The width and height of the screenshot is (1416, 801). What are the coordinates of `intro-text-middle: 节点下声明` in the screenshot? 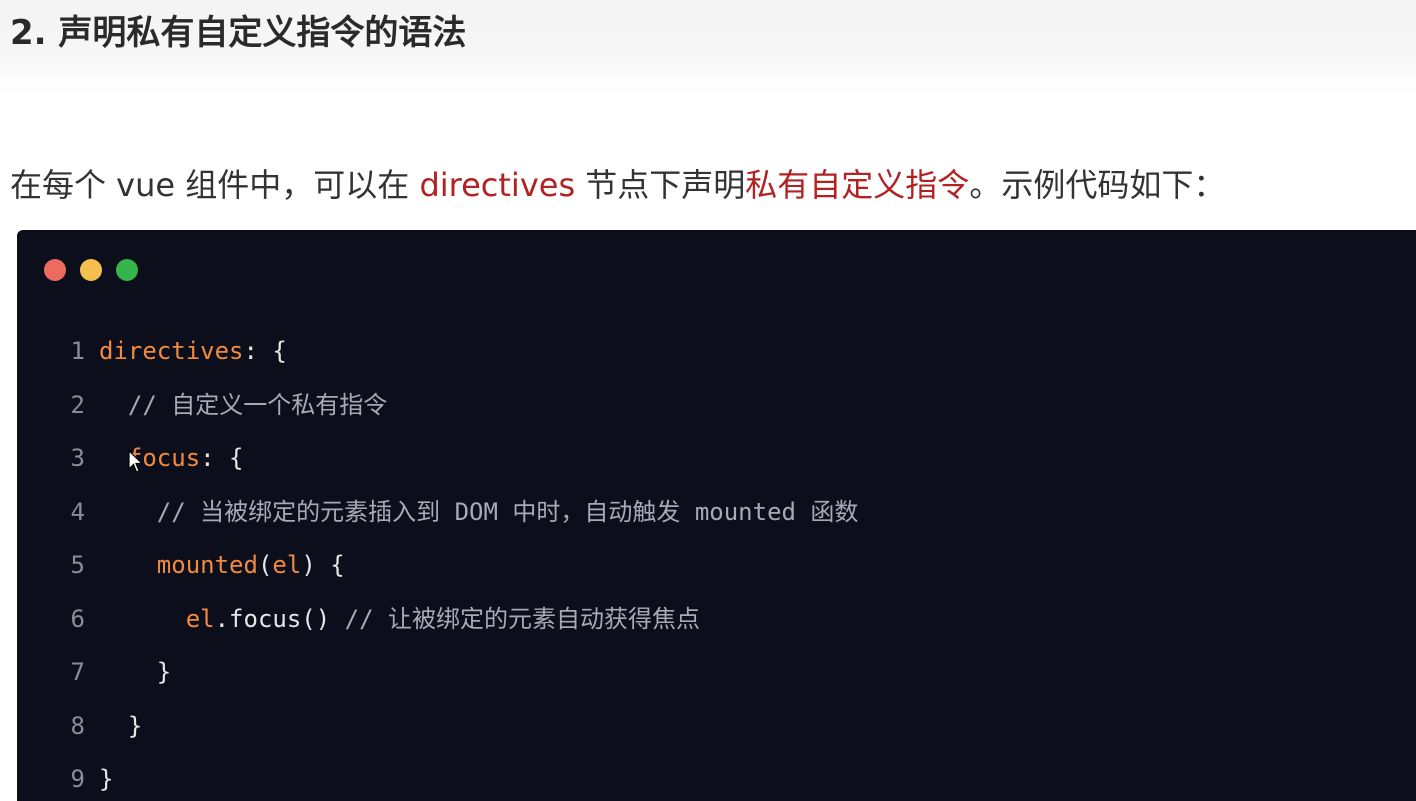 It's located at (660, 185).